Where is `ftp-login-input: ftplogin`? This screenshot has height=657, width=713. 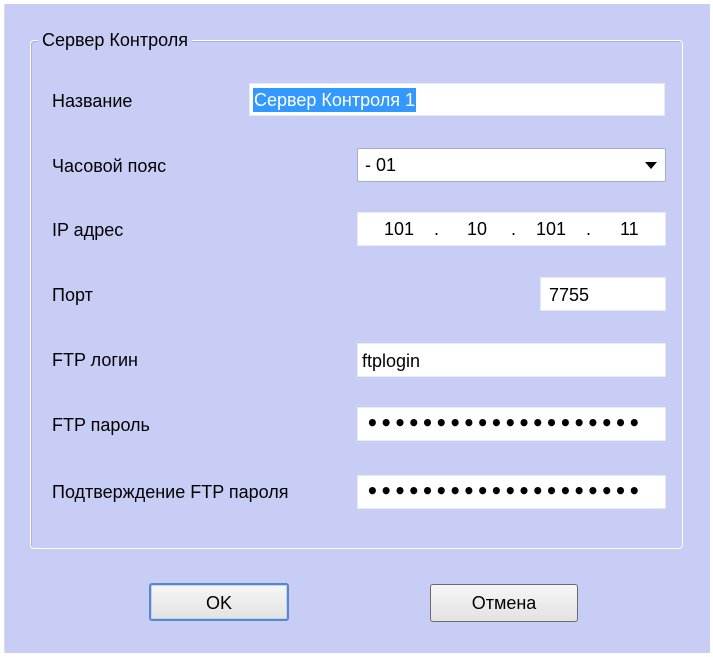 ftp-login-input: ftplogin is located at coordinates (511, 360).